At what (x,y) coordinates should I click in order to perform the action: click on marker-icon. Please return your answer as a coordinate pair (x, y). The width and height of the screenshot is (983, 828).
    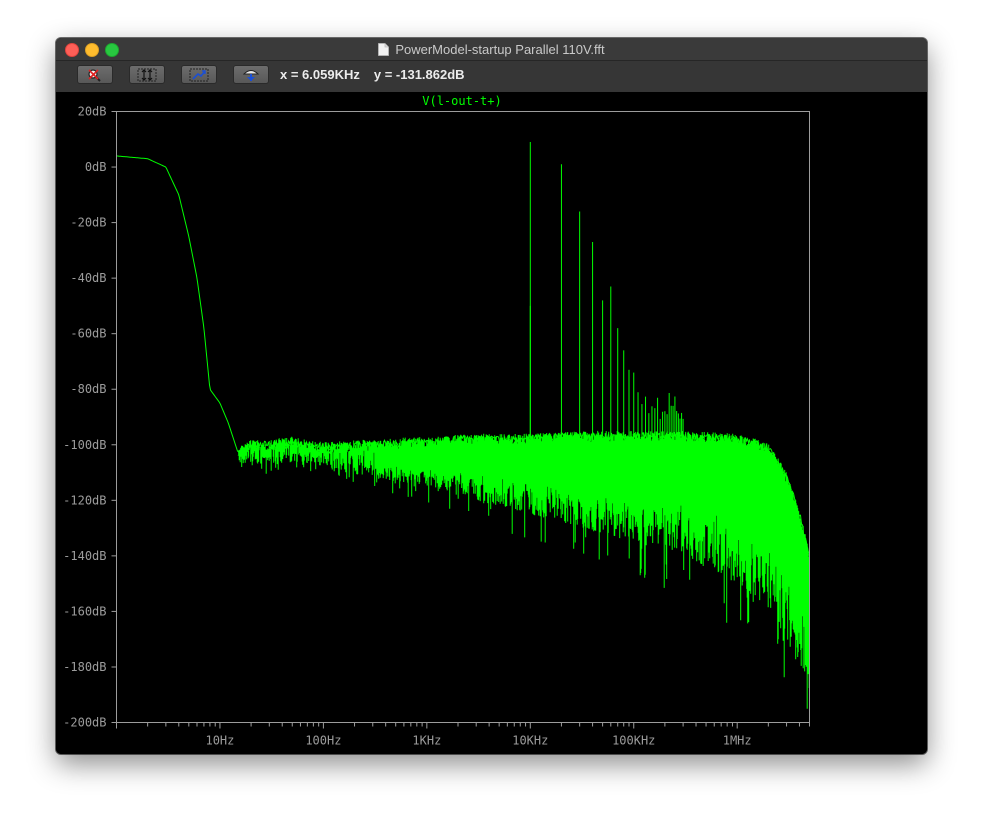
    Looking at the image, I should click on (251, 75).